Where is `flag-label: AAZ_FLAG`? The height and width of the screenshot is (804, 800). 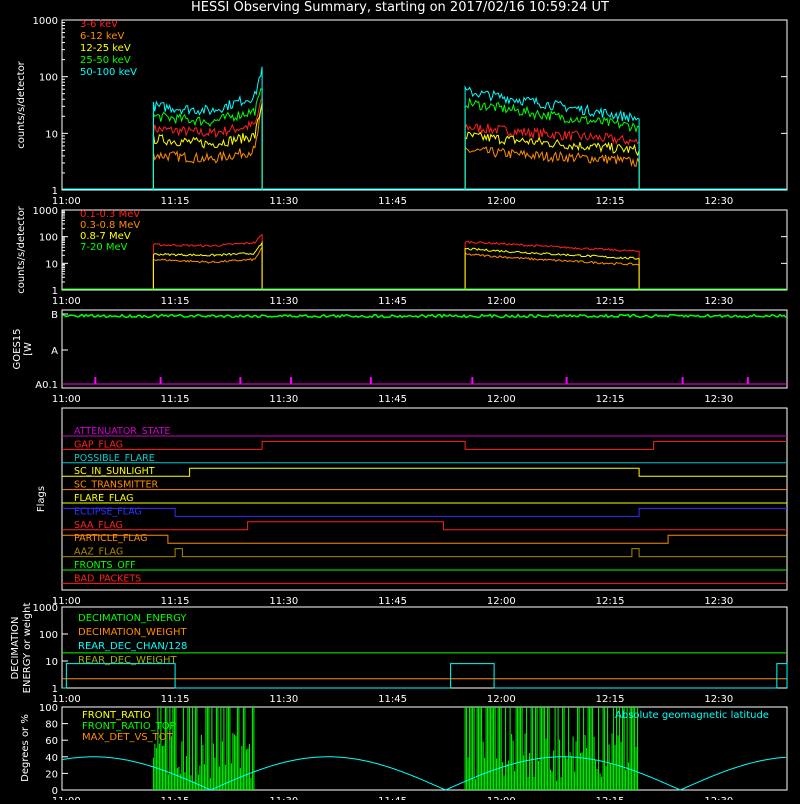 flag-label: AAZ_FLAG is located at coordinates (98, 552).